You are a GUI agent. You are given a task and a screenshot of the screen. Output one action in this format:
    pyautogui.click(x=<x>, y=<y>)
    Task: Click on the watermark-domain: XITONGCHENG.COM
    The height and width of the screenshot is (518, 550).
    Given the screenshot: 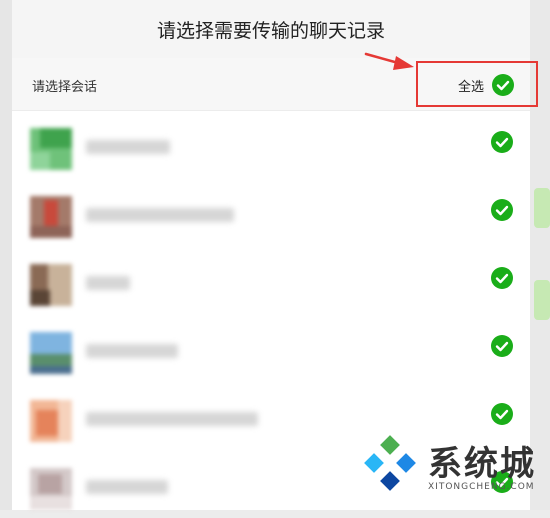 What is the action you would take?
    pyautogui.click(x=481, y=487)
    